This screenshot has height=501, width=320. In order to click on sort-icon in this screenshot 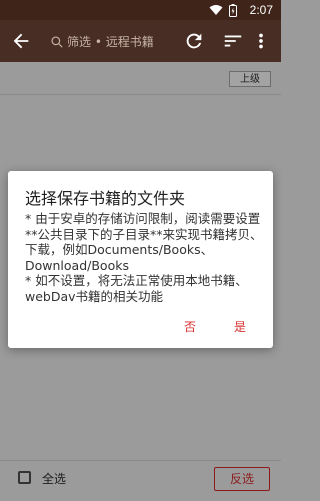, I will do `click(233, 41)`.